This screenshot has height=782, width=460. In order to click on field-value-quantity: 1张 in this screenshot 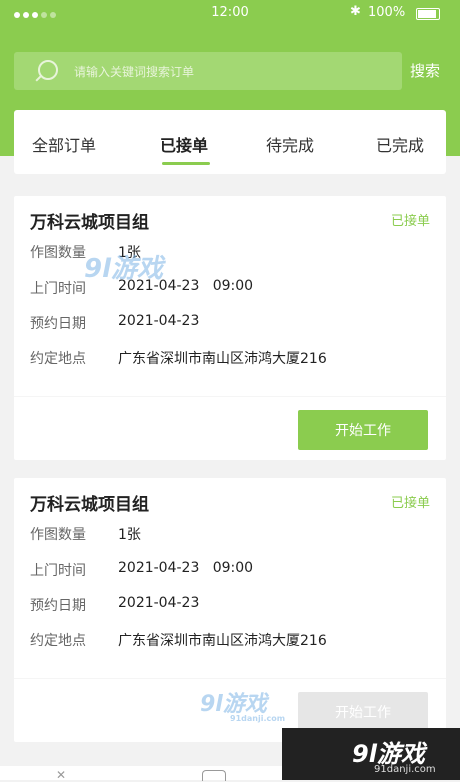, I will do `click(129, 535)`.